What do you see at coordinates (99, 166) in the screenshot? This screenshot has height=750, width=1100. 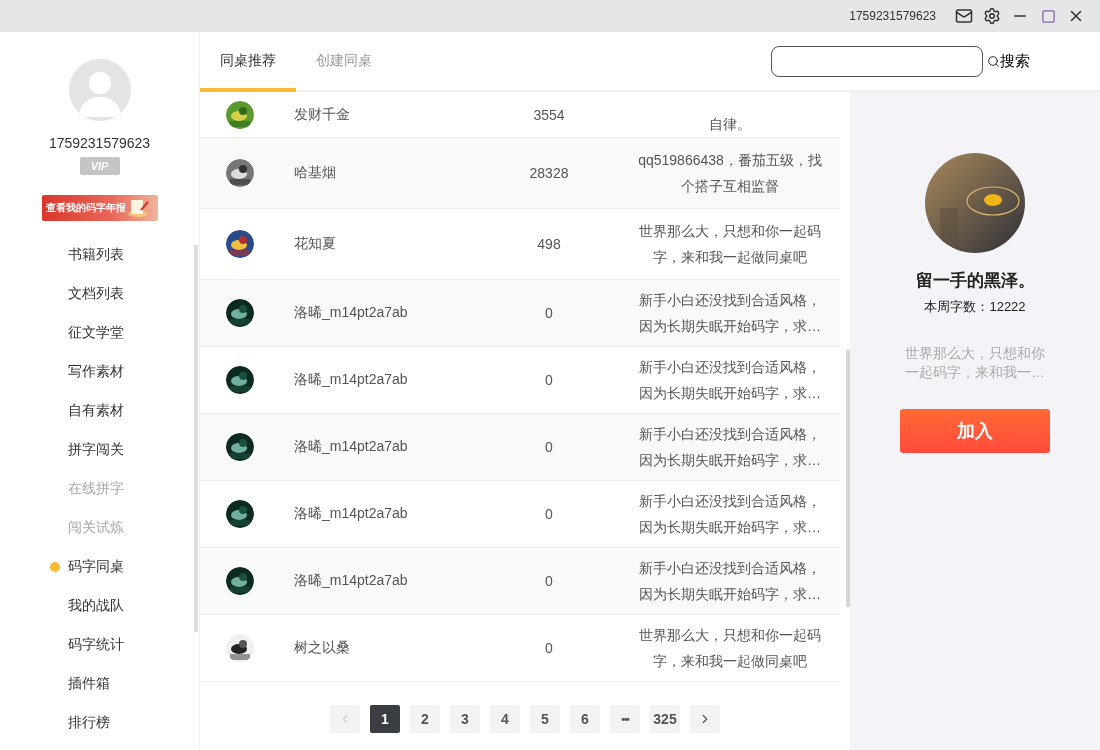 I see `vip-badge: VIP` at bounding box center [99, 166].